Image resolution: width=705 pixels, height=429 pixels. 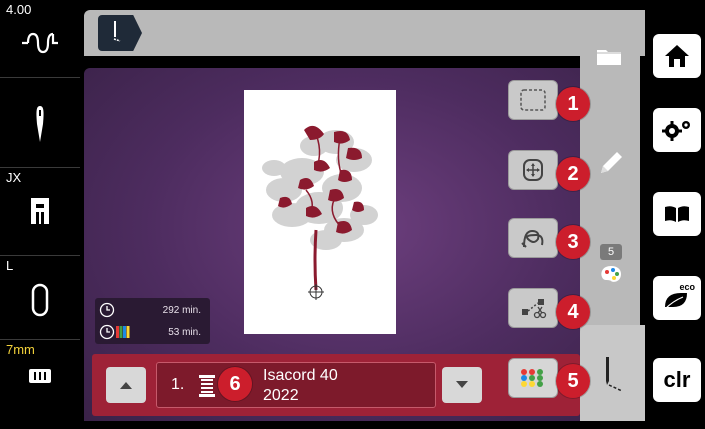 What do you see at coordinates (153, 332) in the screenshot?
I see `remaining-time-row: 53 min.` at bounding box center [153, 332].